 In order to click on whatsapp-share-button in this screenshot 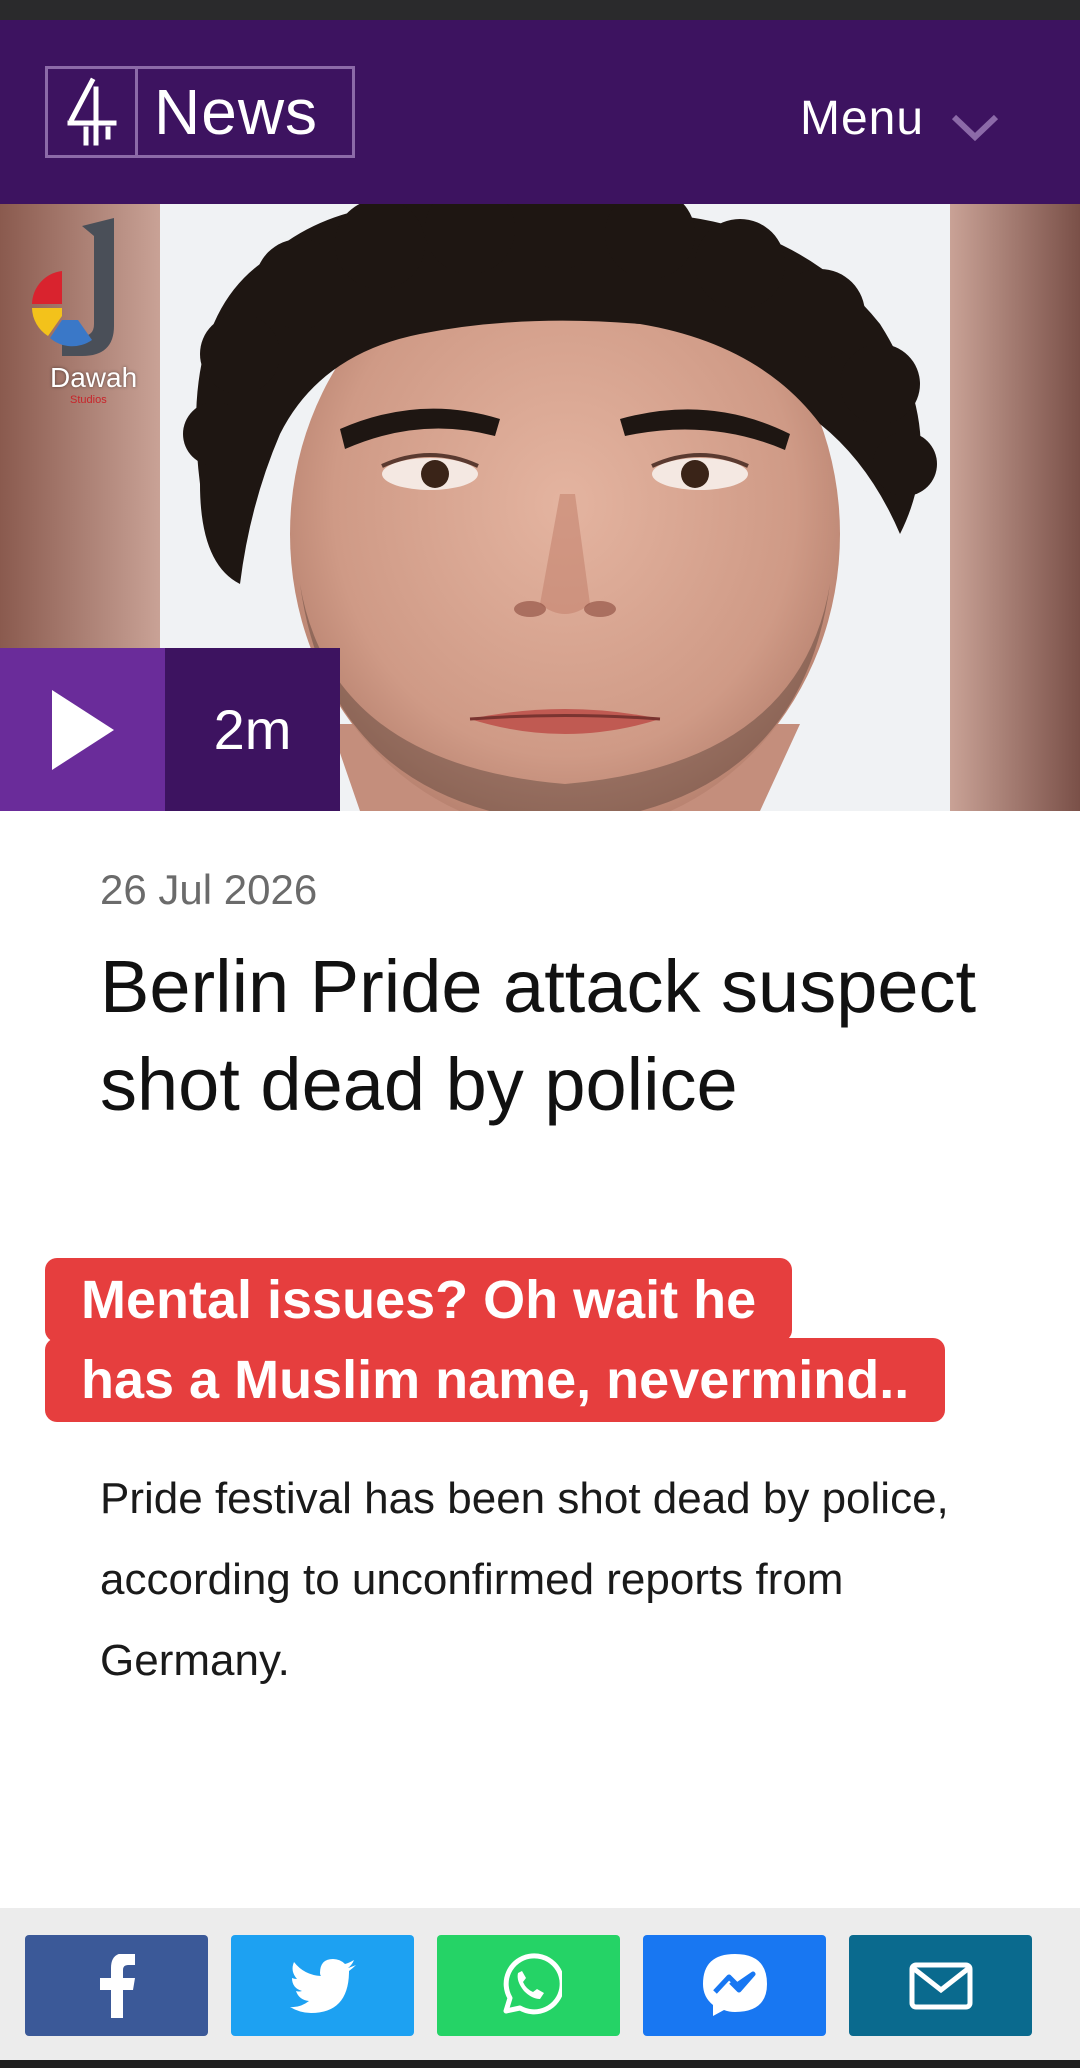, I will do `click(528, 1985)`.